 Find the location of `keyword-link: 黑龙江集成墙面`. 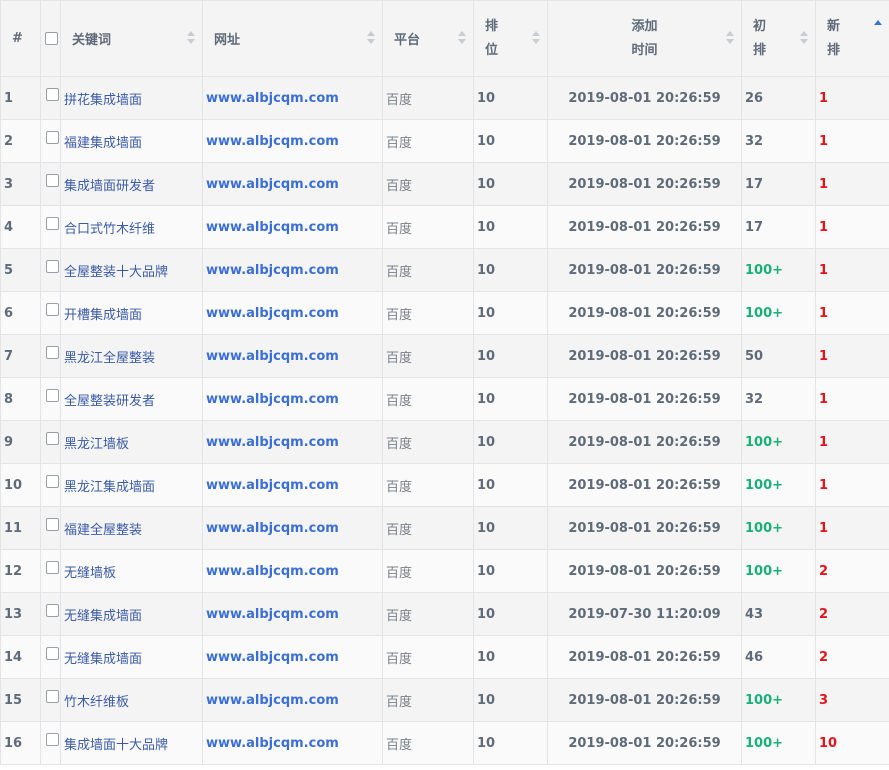

keyword-link: 黑龙江集成墙面 is located at coordinates (109, 487).